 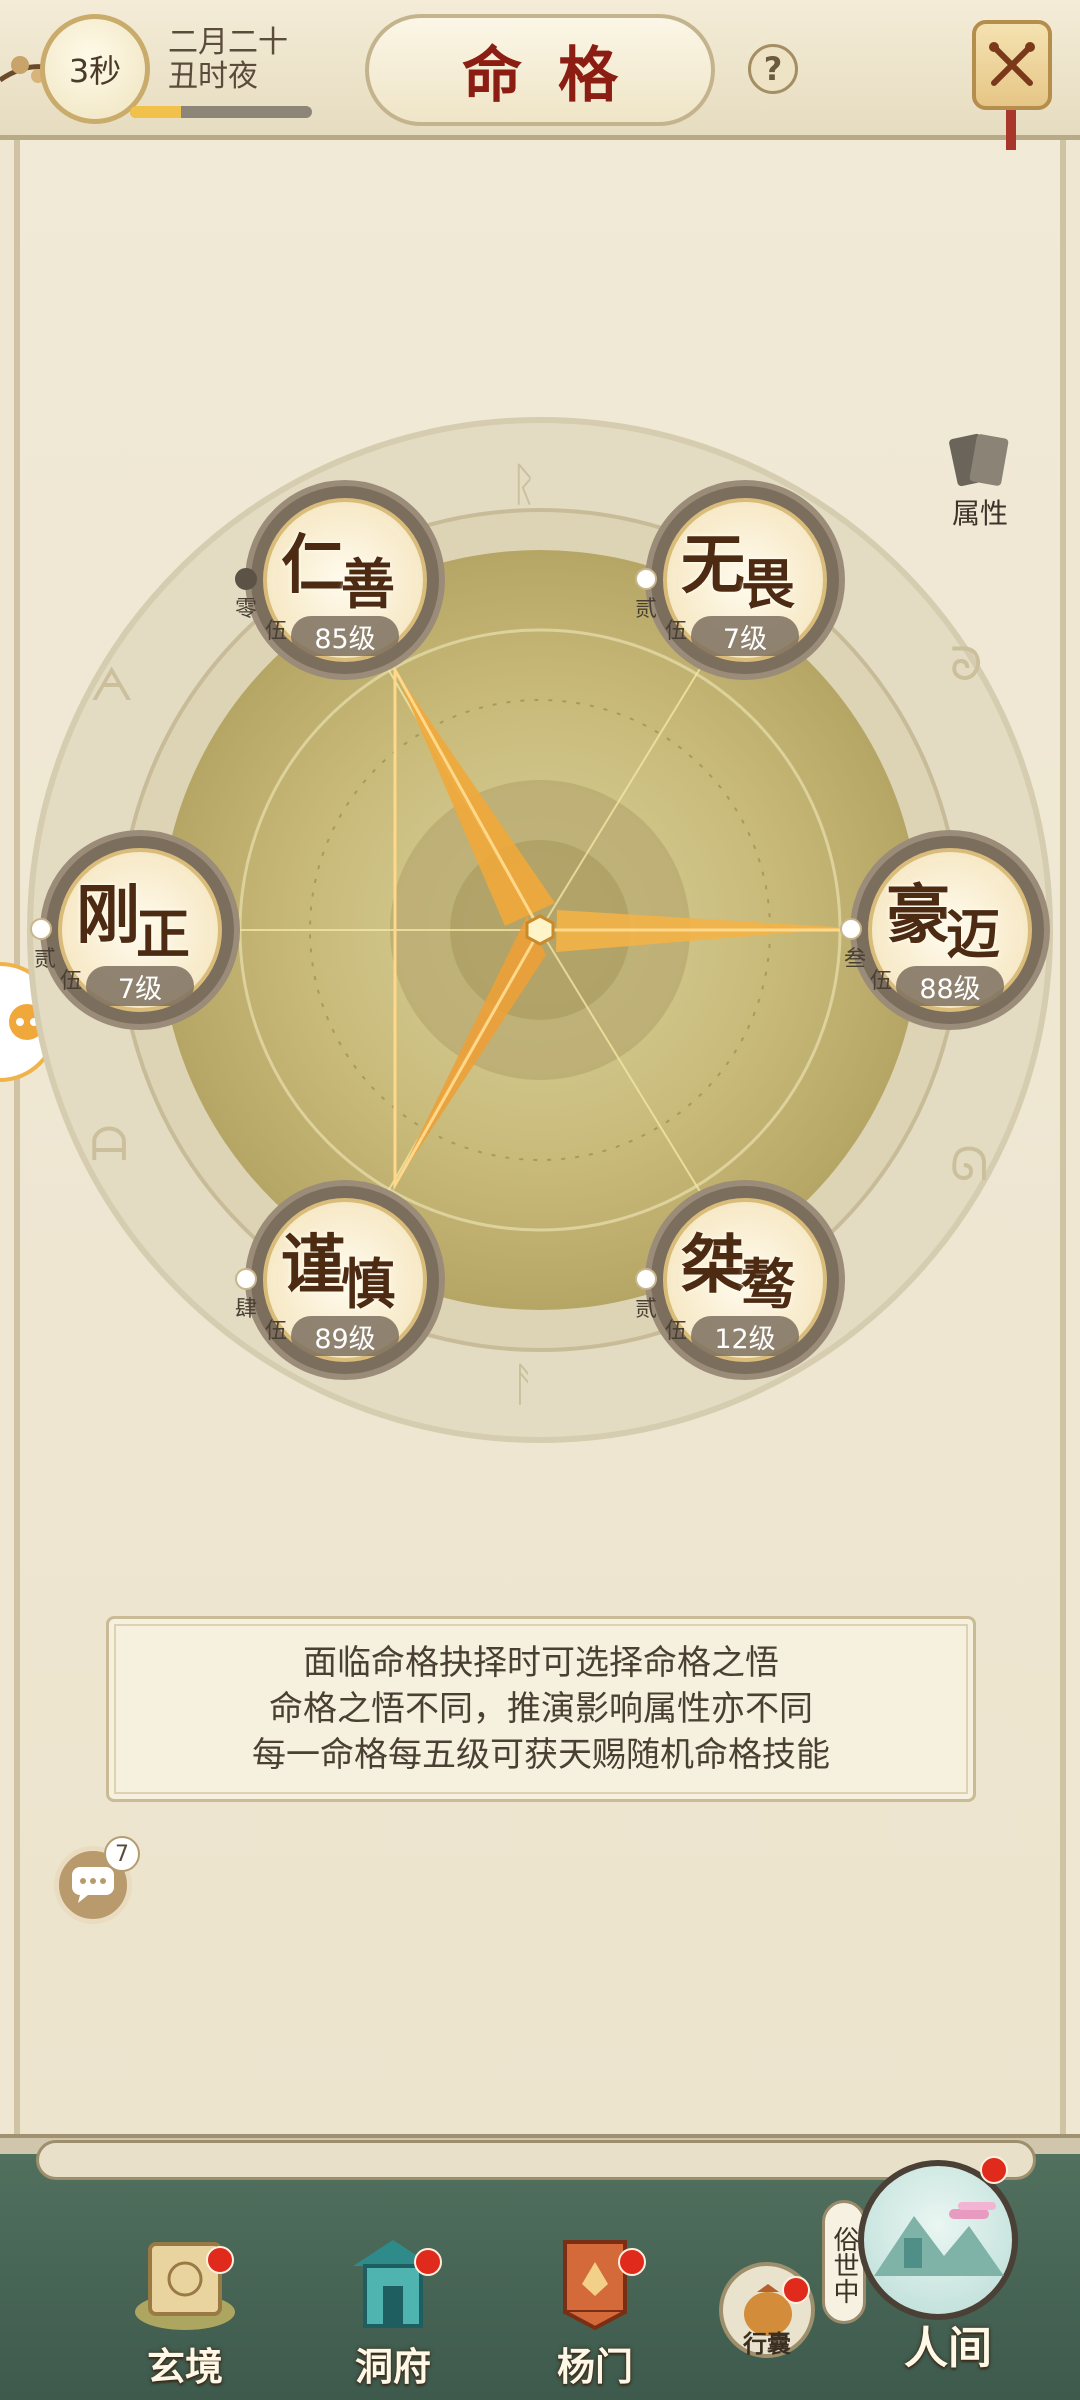 I want to click on landscape-icon, so click(x=939, y=2239).